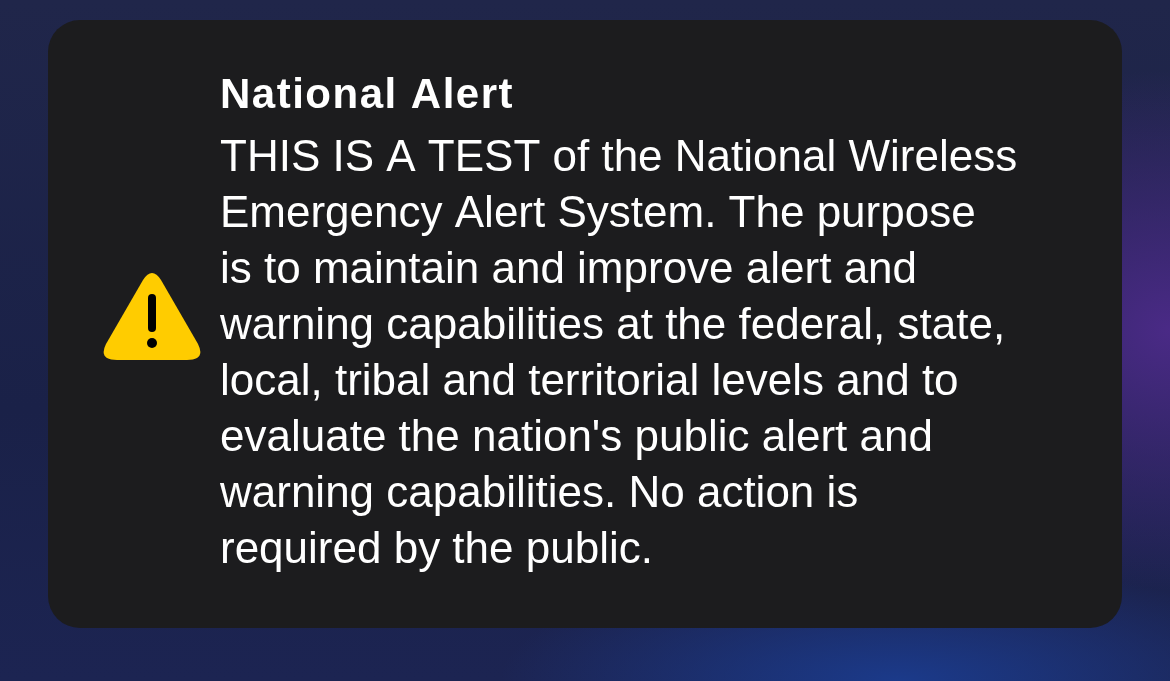 The height and width of the screenshot is (681, 1170). I want to click on warning-icon, so click(152, 316).